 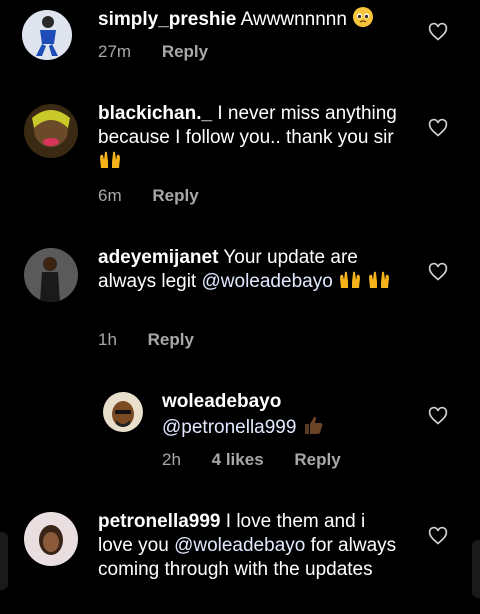 I want to click on username: petronella999, so click(x=159, y=521).